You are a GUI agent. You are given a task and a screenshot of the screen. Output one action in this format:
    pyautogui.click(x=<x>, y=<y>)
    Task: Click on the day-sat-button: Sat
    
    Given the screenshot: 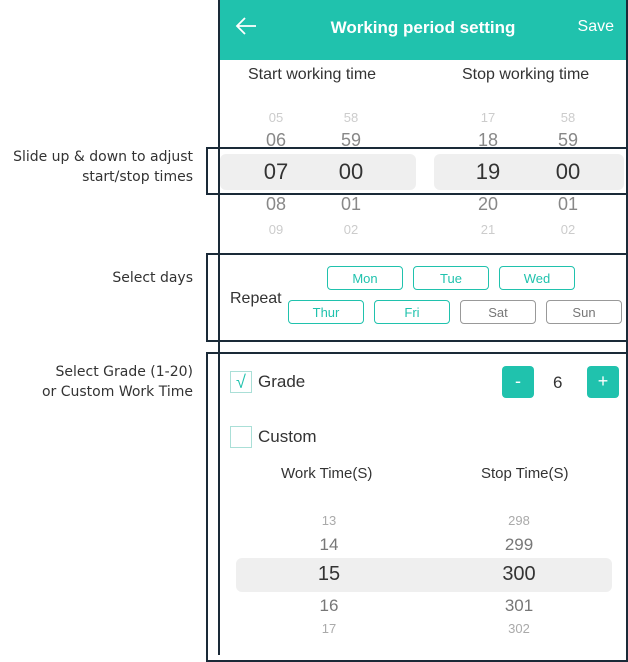 What is the action you would take?
    pyautogui.click(x=498, y=312)
    